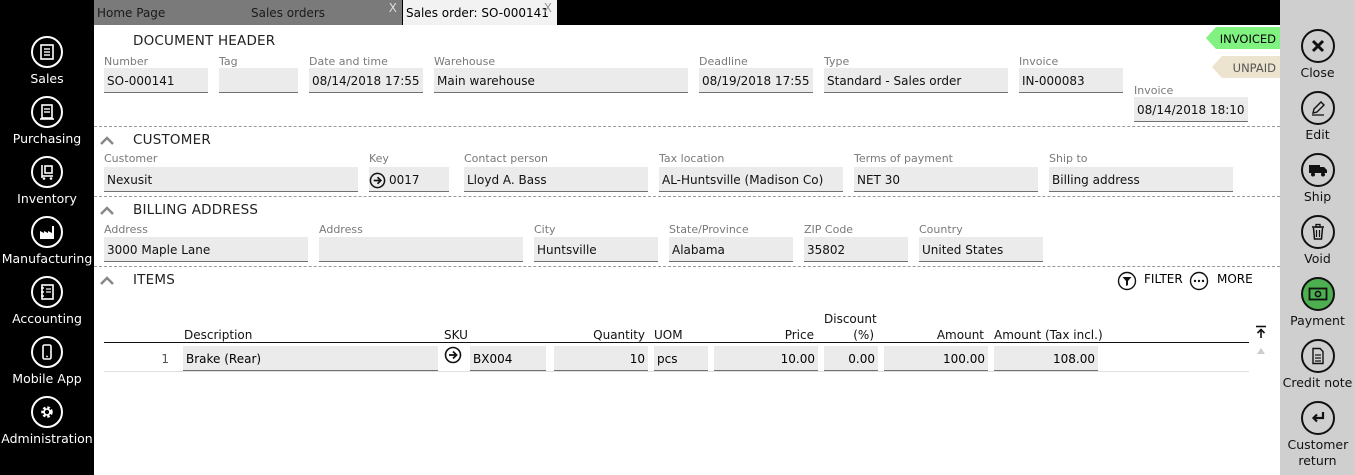  Describe the element at coordinates (1068, 158) in the screenshot. I see `ship-to-label: Ship to` at that location.